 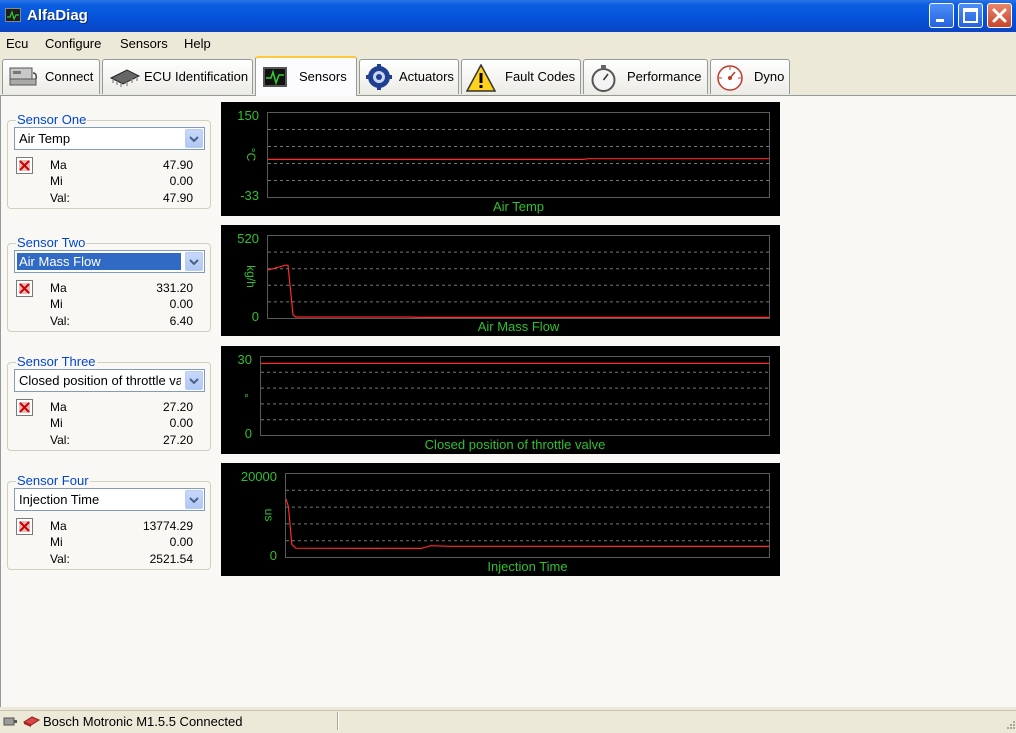 I want to click on menu-ecu: Ecu, so click(x=17, y=43).